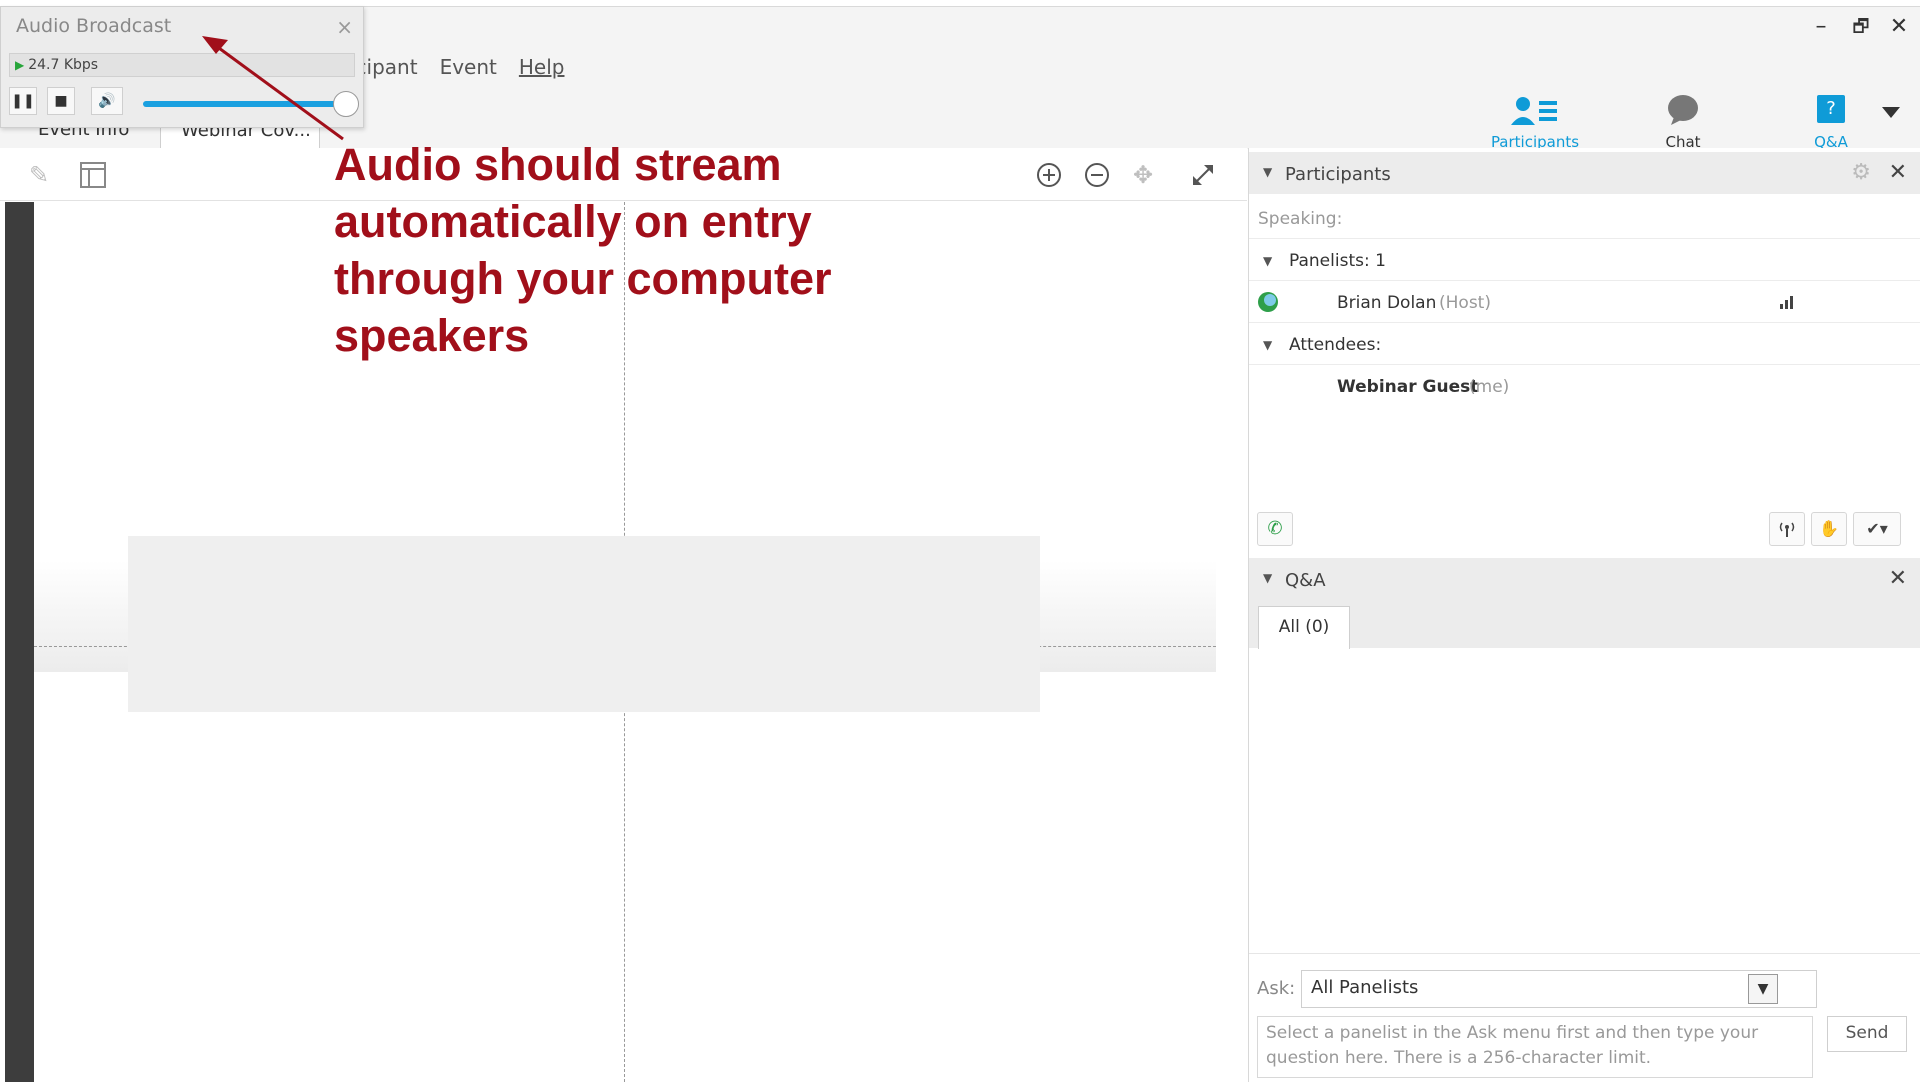 Image resolution: width=1920 pixels, height=1082 pixels. Describe the element at coordinates (1891, 112) in the screenshot. I see `dropdown-icon` at that location.